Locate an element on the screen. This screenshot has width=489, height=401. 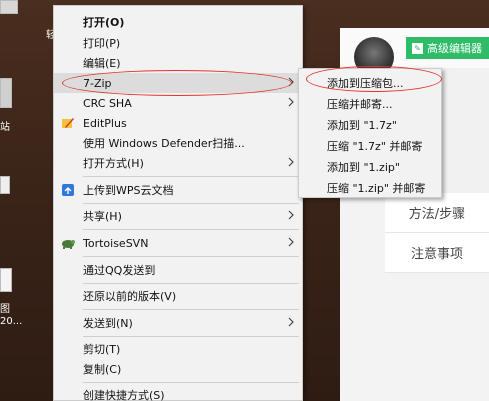
editor-icon: ✎ is located at coordinates (417, 48).